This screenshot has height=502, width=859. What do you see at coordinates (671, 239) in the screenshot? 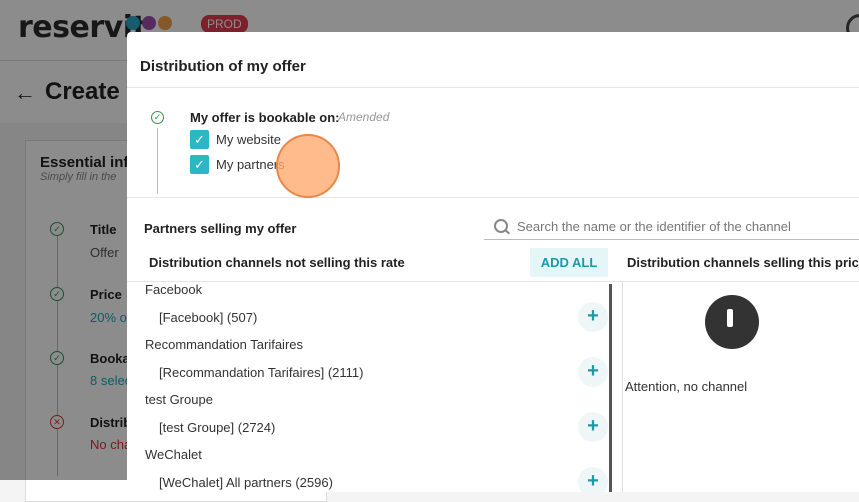
I see `search-underline` at bounding box center [671, 239].